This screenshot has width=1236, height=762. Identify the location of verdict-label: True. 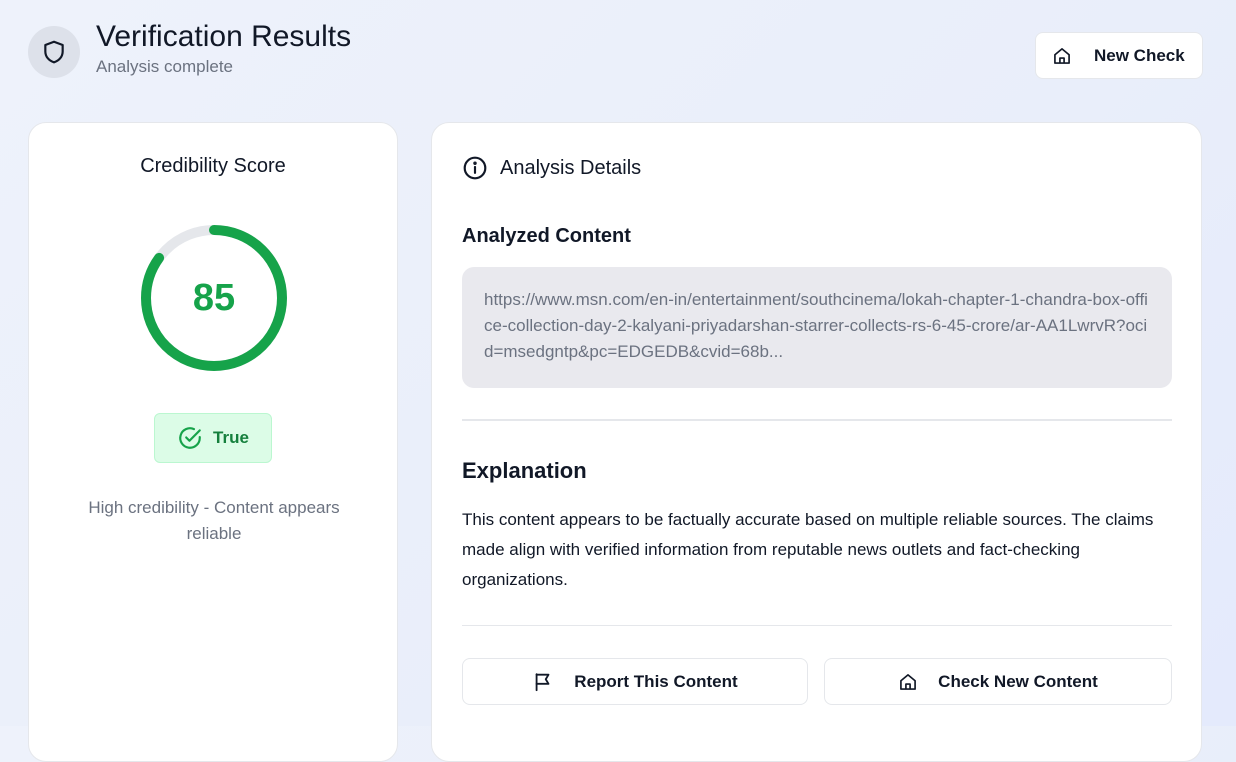
(231, 437).